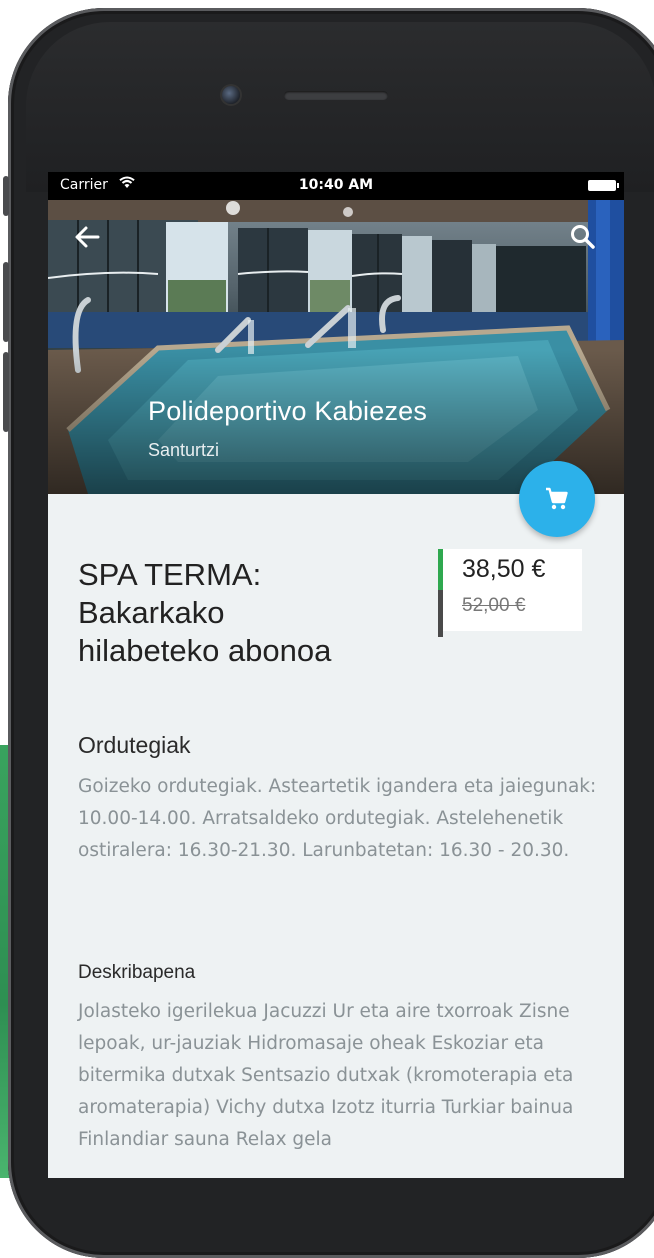  What do you see at coordinates (6, 196) in the screenshot?
I see `mute-switch` at bounding box center [6, 196].